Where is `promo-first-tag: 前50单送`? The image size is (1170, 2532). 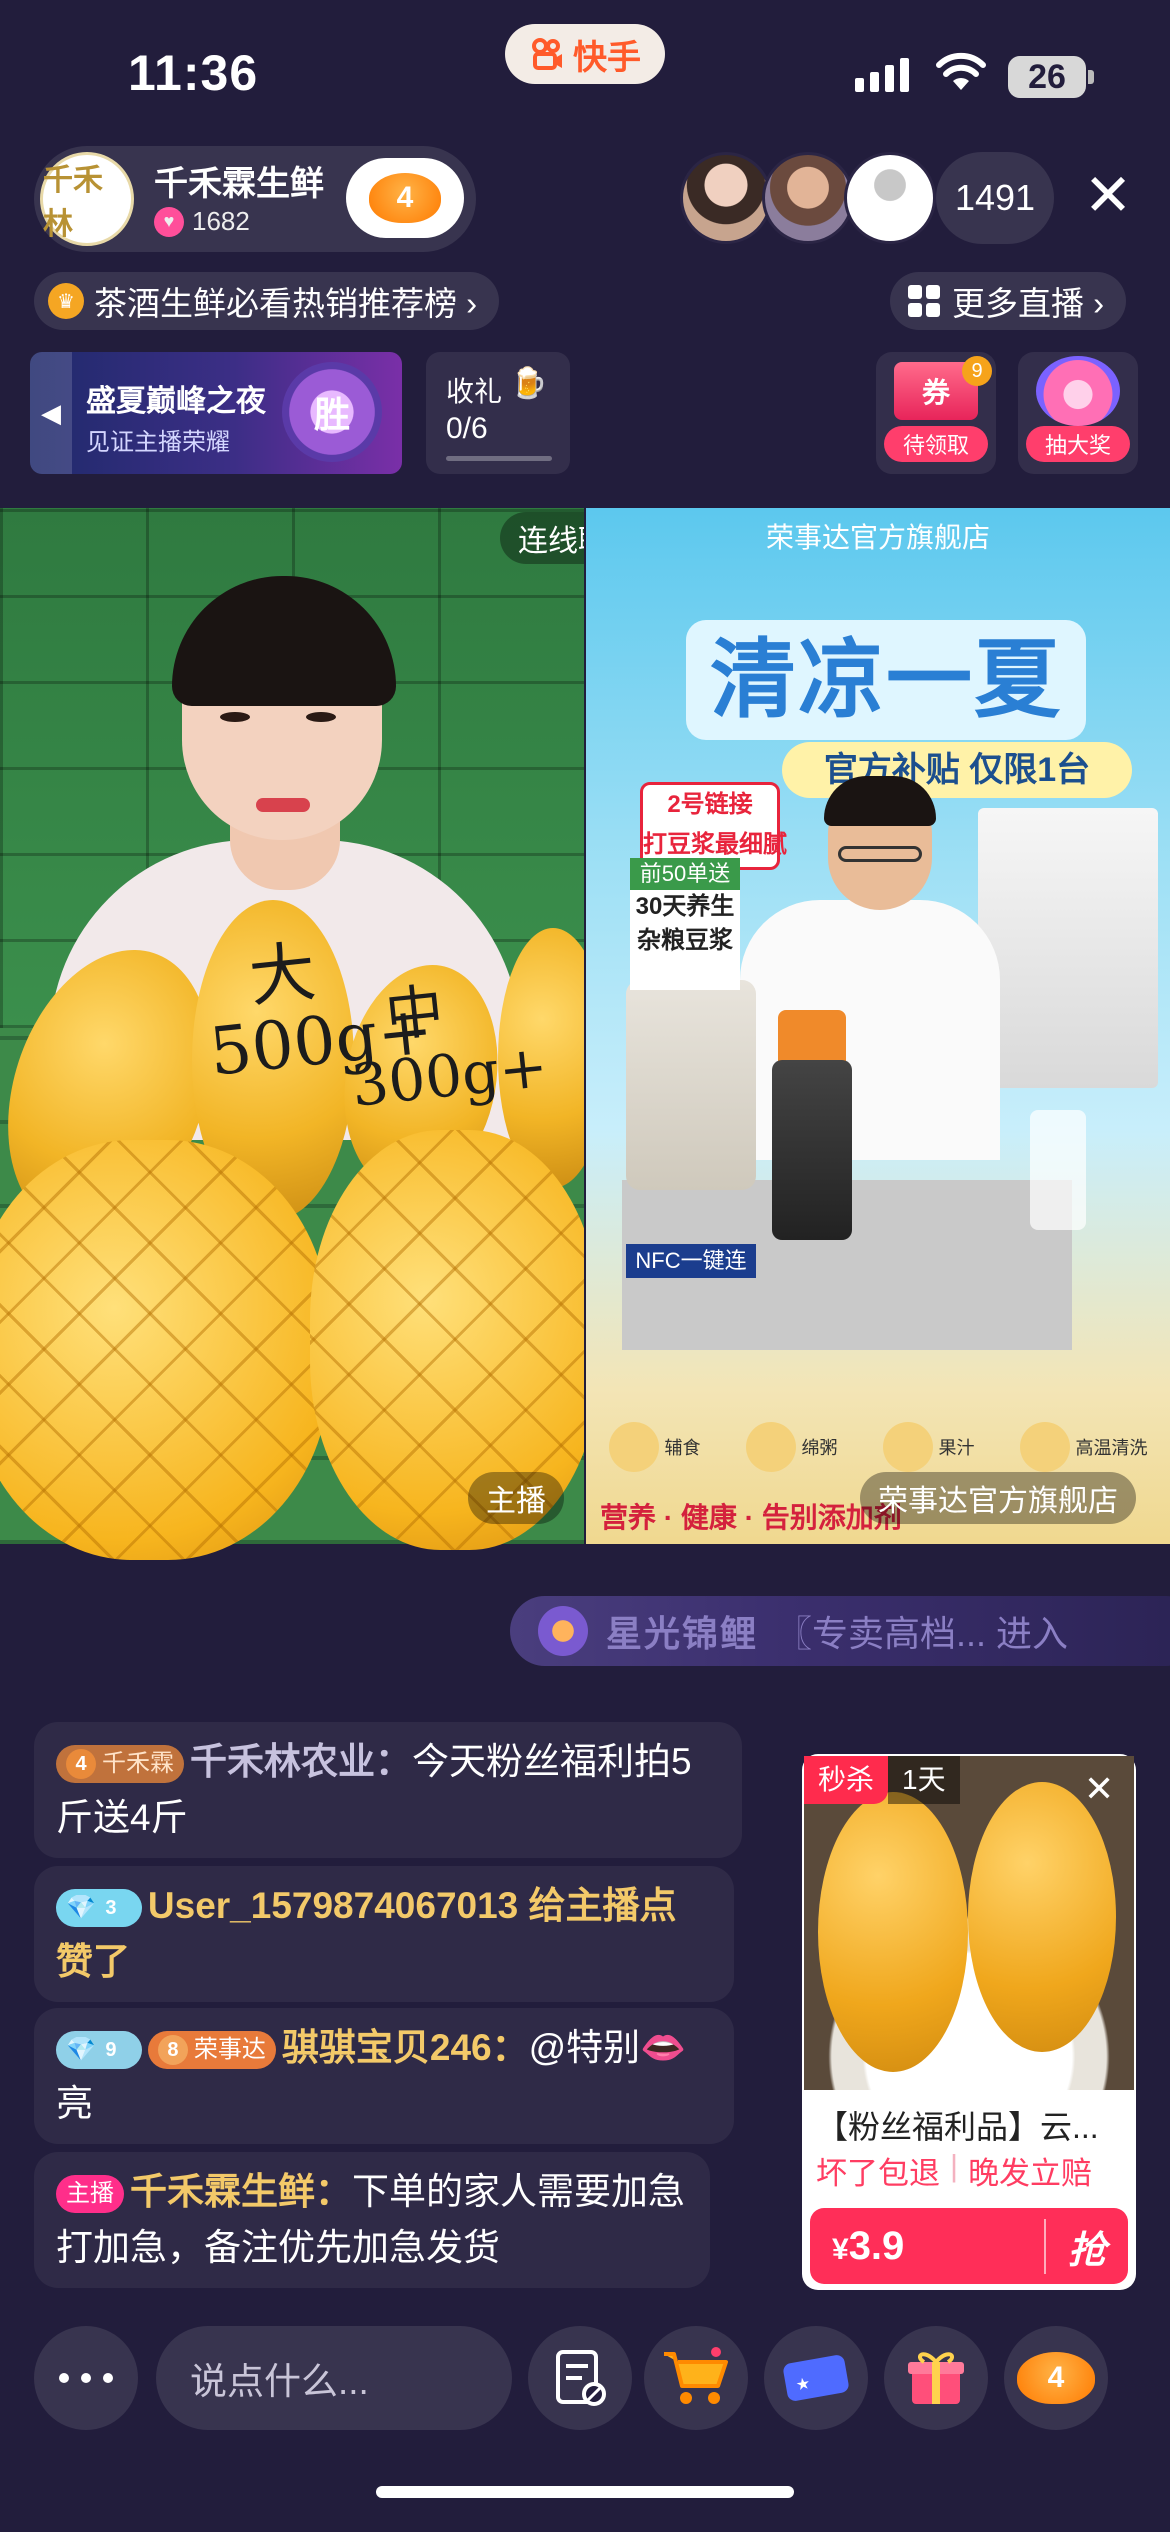 promo-first-tag: 前50单送 is located at coordinates (685, 874).